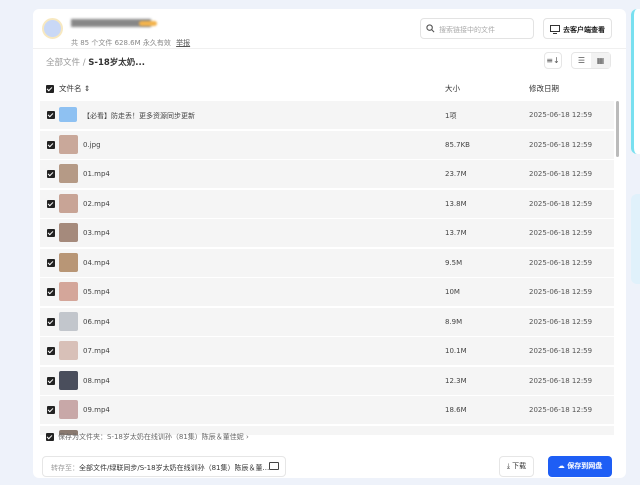 This screenshot has height=485, width=640. What do you see at coordinates (327, 292) in the screenshot?
I see `table-row: 05.mp4 10M 2025-06-18 12:59` at bounding box center [327, 292].